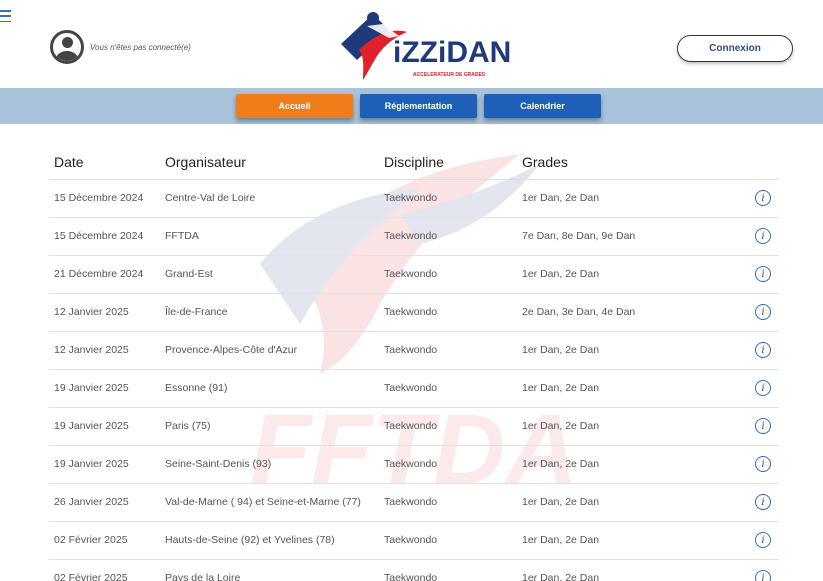 This screenshot has width=823, height=581. What do you see at coordinates (91, 502) in the screenshot?
I see `cell-date: 26 Janvier 2025` at bounding box center [91, 502].